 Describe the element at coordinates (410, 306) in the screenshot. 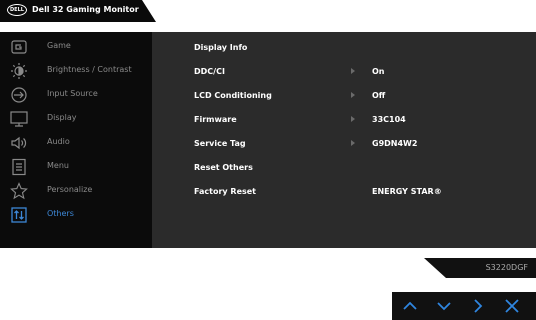

I see `up-arrow-icon` at that location.